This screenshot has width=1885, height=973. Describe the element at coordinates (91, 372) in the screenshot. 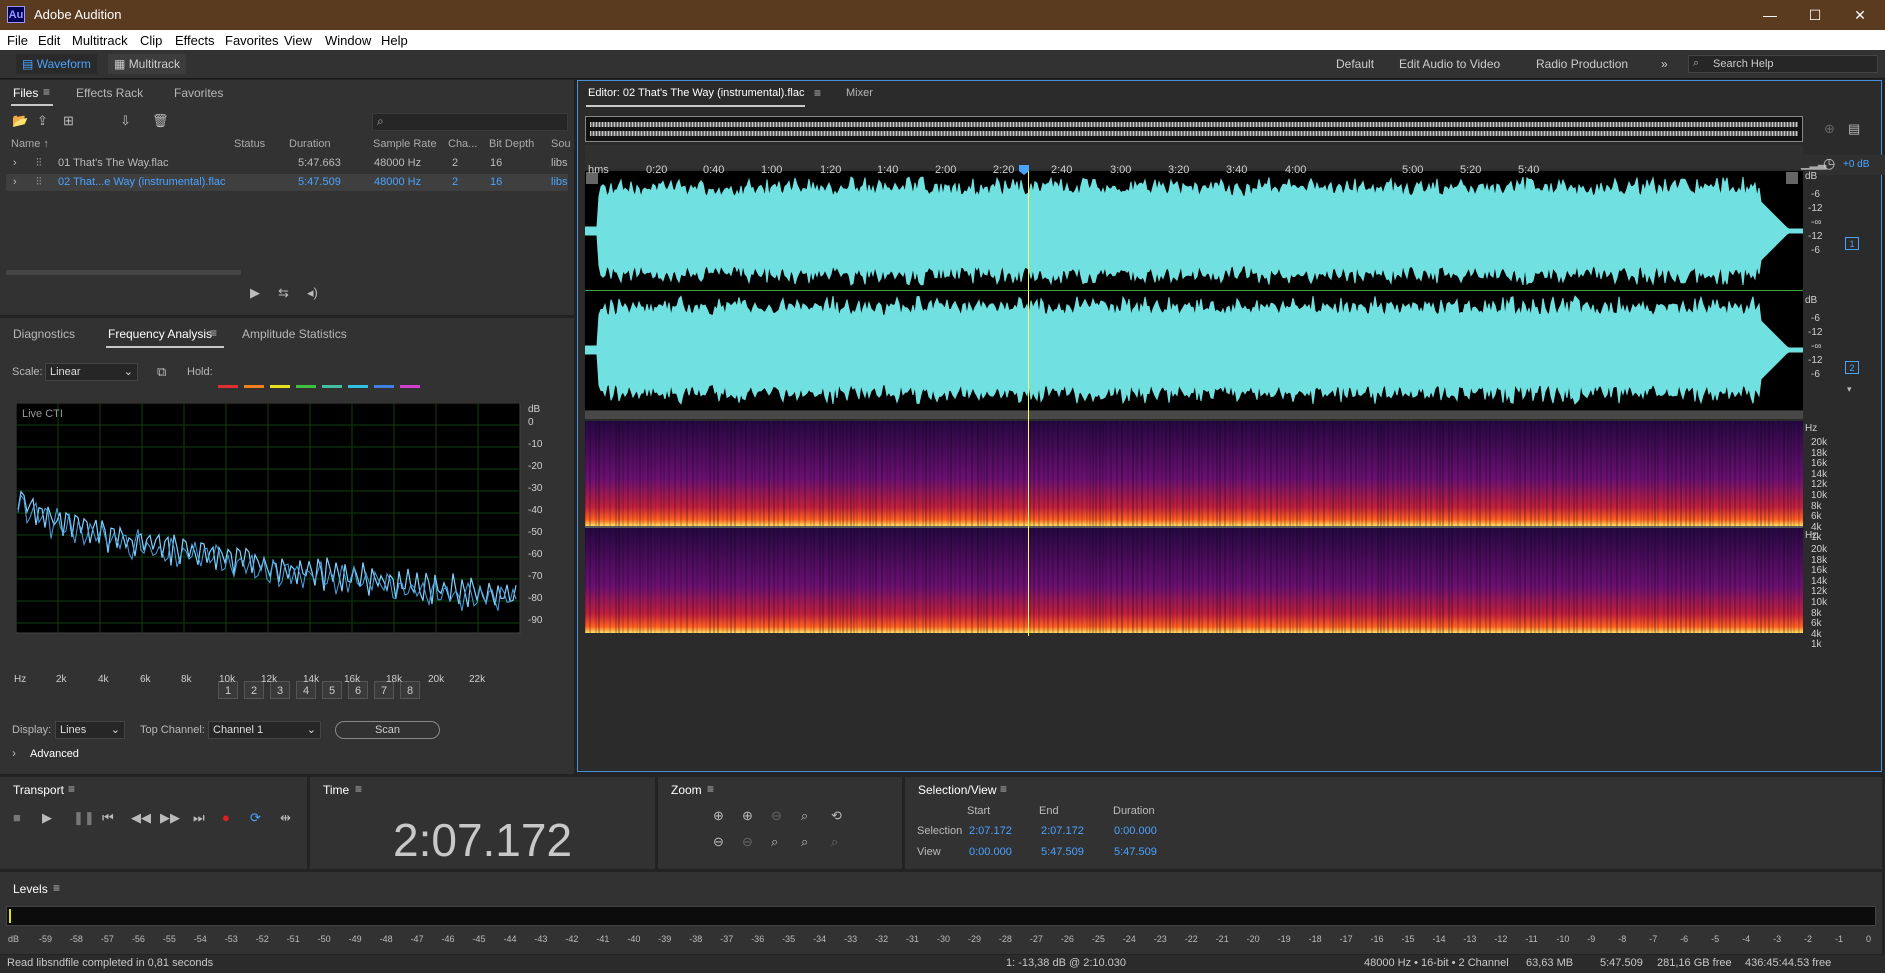

I see `scale-dropdown: Linear ⌄` at that location.